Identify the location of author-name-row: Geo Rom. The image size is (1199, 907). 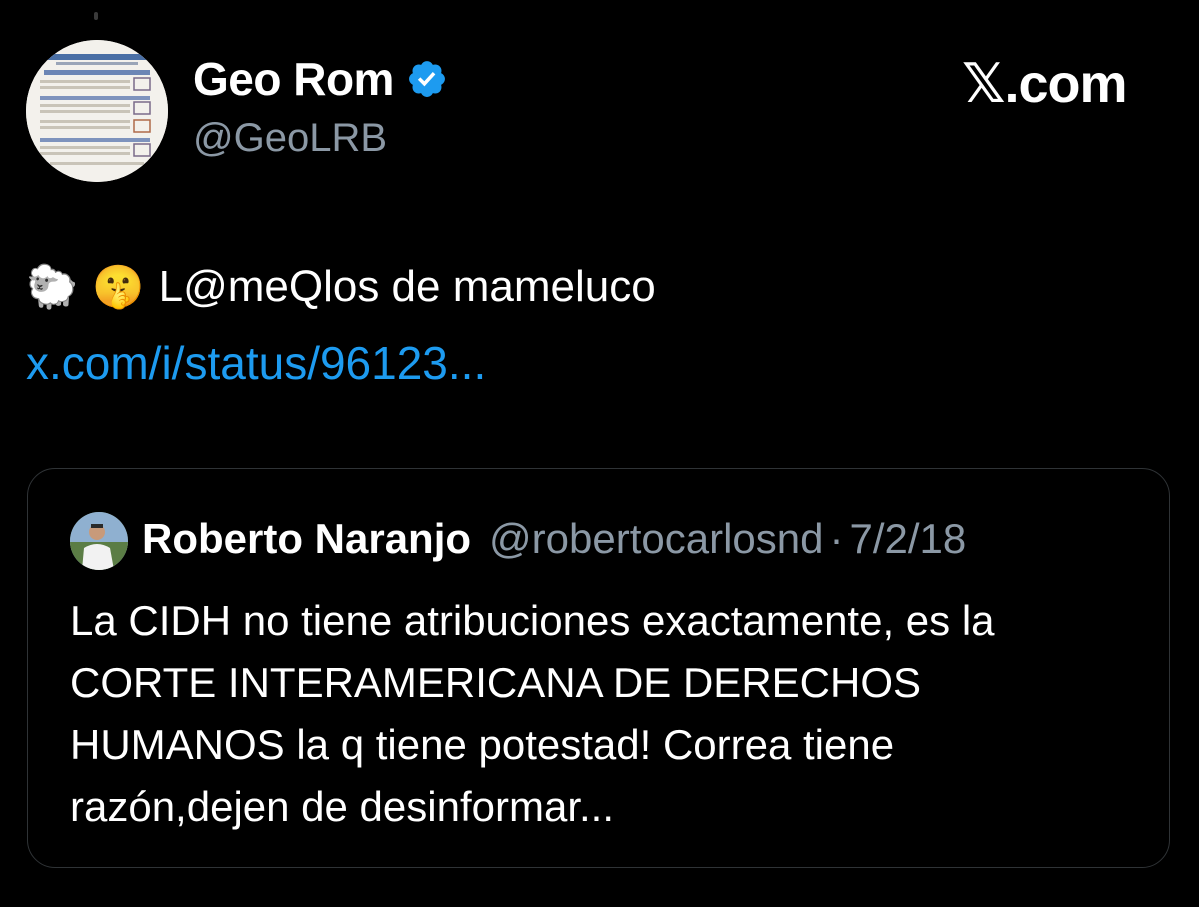
(320, 79).